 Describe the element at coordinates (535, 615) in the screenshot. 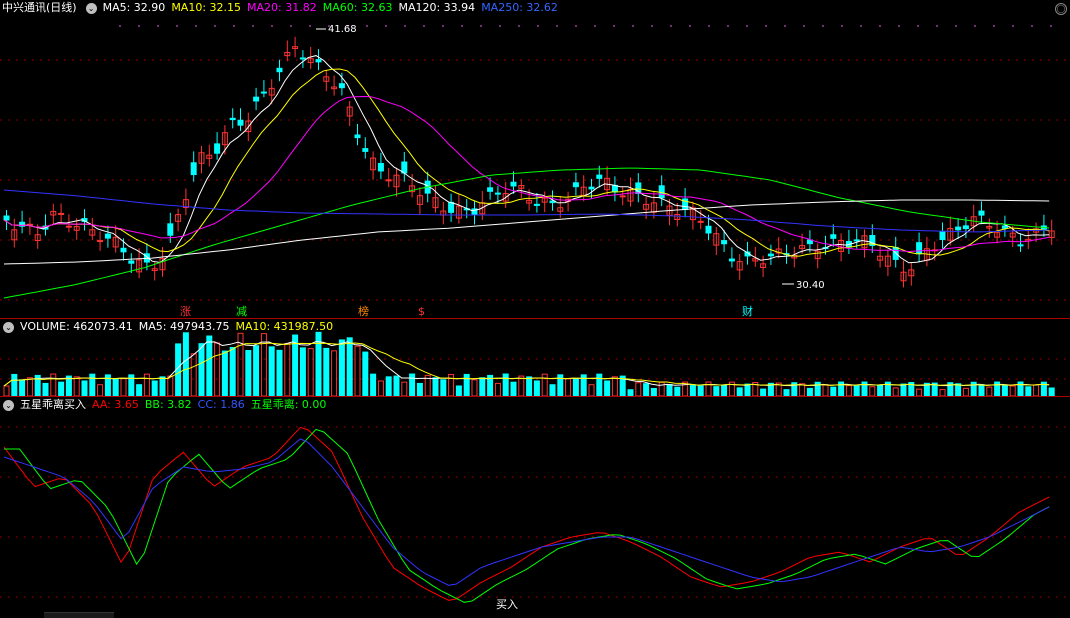

I see `time-axis` at that location.